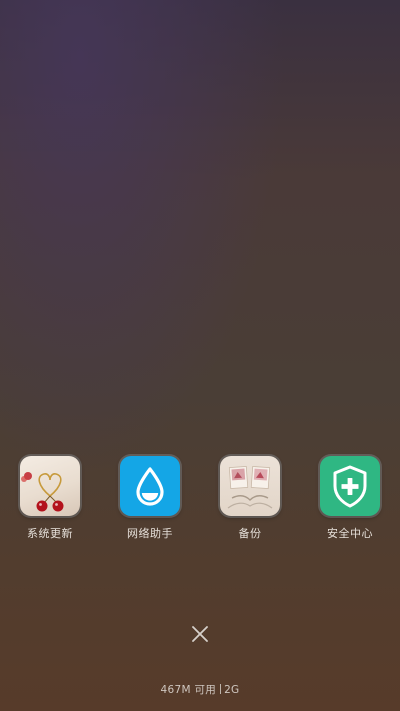  Describe the element at coordinates (250, 486) in the screenshot. I see `backup-photos-icon` at that location.